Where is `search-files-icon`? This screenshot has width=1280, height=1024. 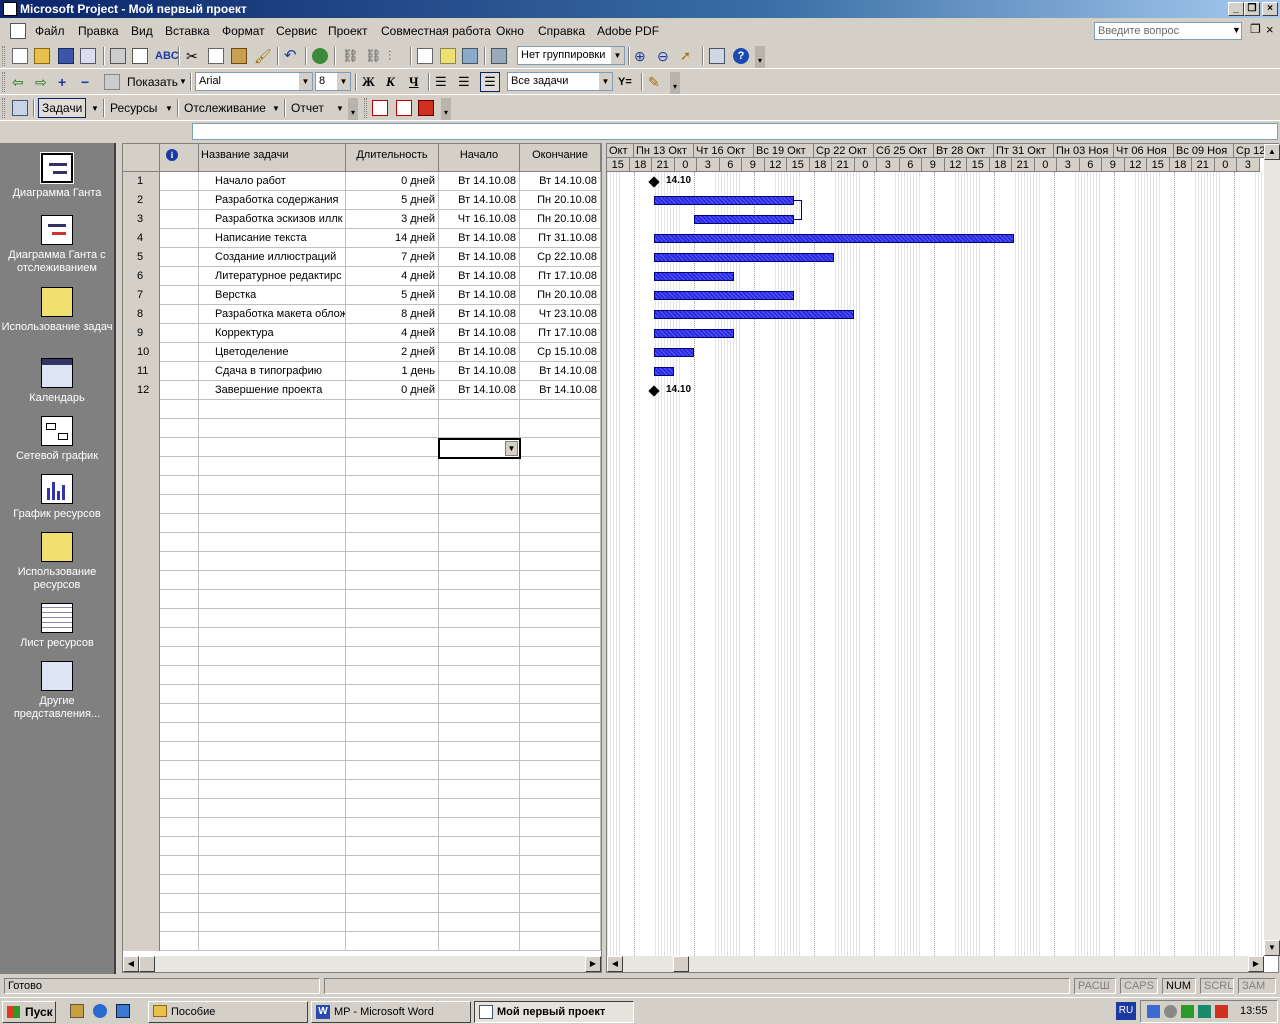 search-files-icon is located at coordinates (88, 56).